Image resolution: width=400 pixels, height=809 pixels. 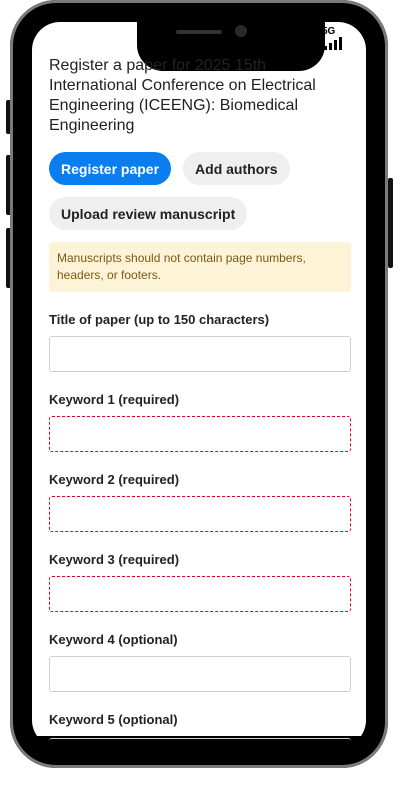 I want to click on keyword3-field: Keyword 3 (required), so click(x=200, y=582).